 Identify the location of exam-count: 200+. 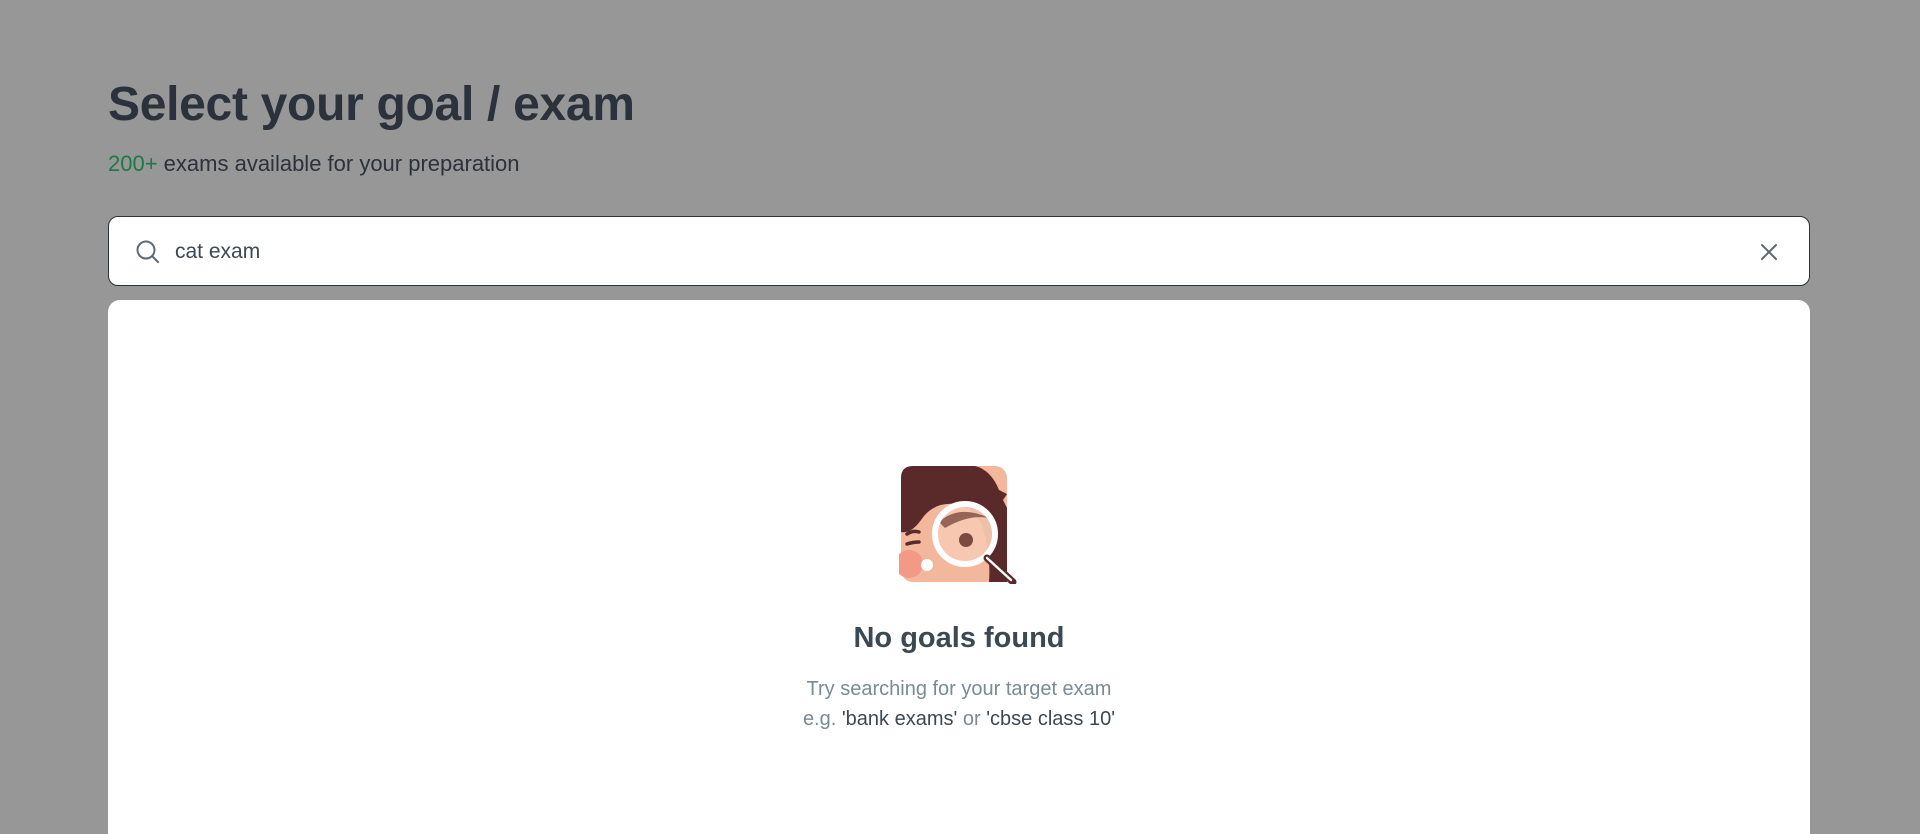
(133, 163).